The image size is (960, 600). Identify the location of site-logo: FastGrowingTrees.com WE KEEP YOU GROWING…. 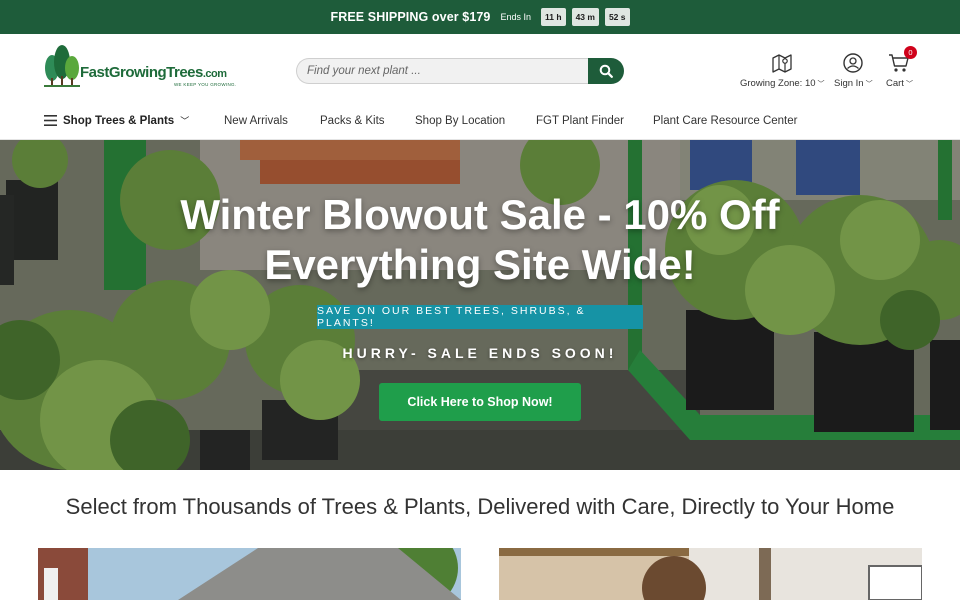
(142, 67).